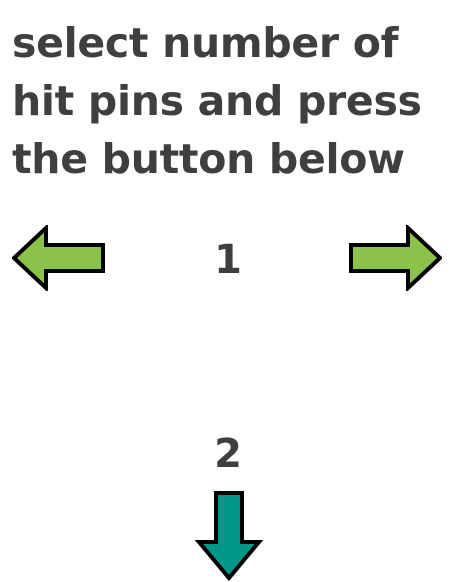 The height and width of the screenshot is (582, 458). What do you see at coordinates (208, 159) in the screenshot?
I see `instruction-line-3: the button below` at bounding box center [208, 159].